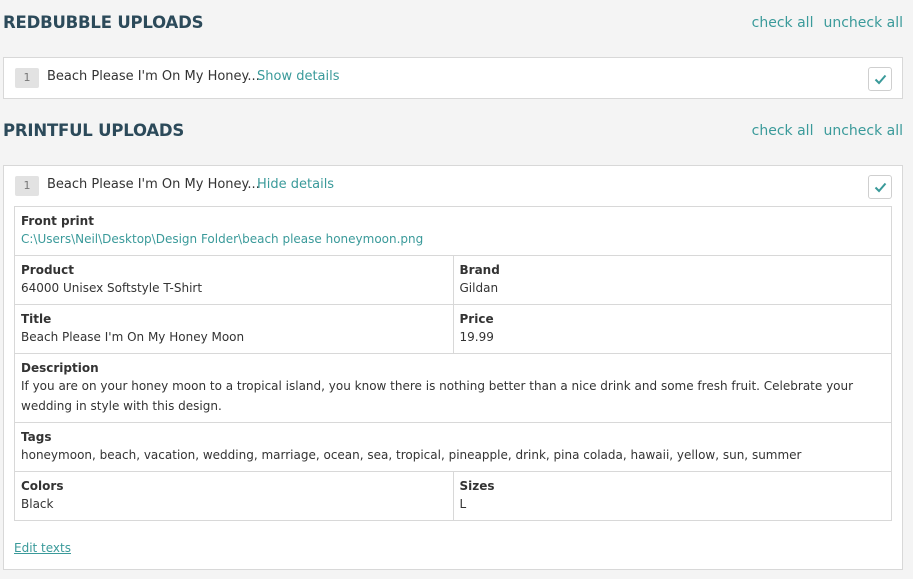  What do you see at coordinates (36, 319) in the screenshot?
I see `title-label: Title` at bounding box center [36, 319].